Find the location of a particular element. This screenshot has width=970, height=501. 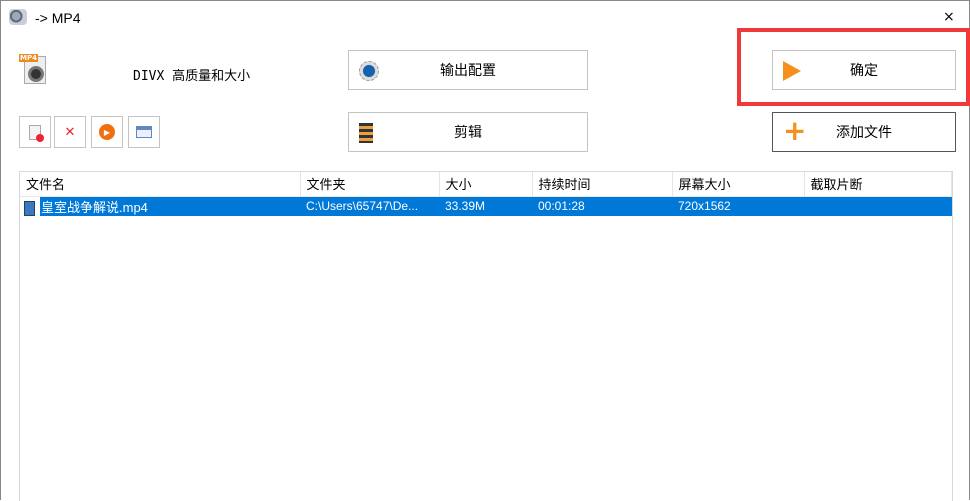

remove-file-button is located at coordinates (35, 132).